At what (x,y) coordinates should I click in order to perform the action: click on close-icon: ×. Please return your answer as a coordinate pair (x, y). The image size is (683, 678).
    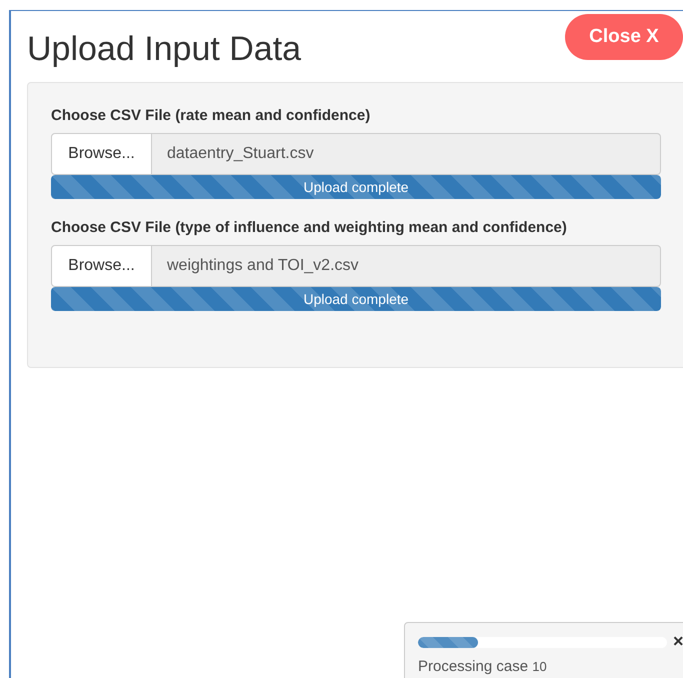
    Looking at the image, I should click on (678, 641).